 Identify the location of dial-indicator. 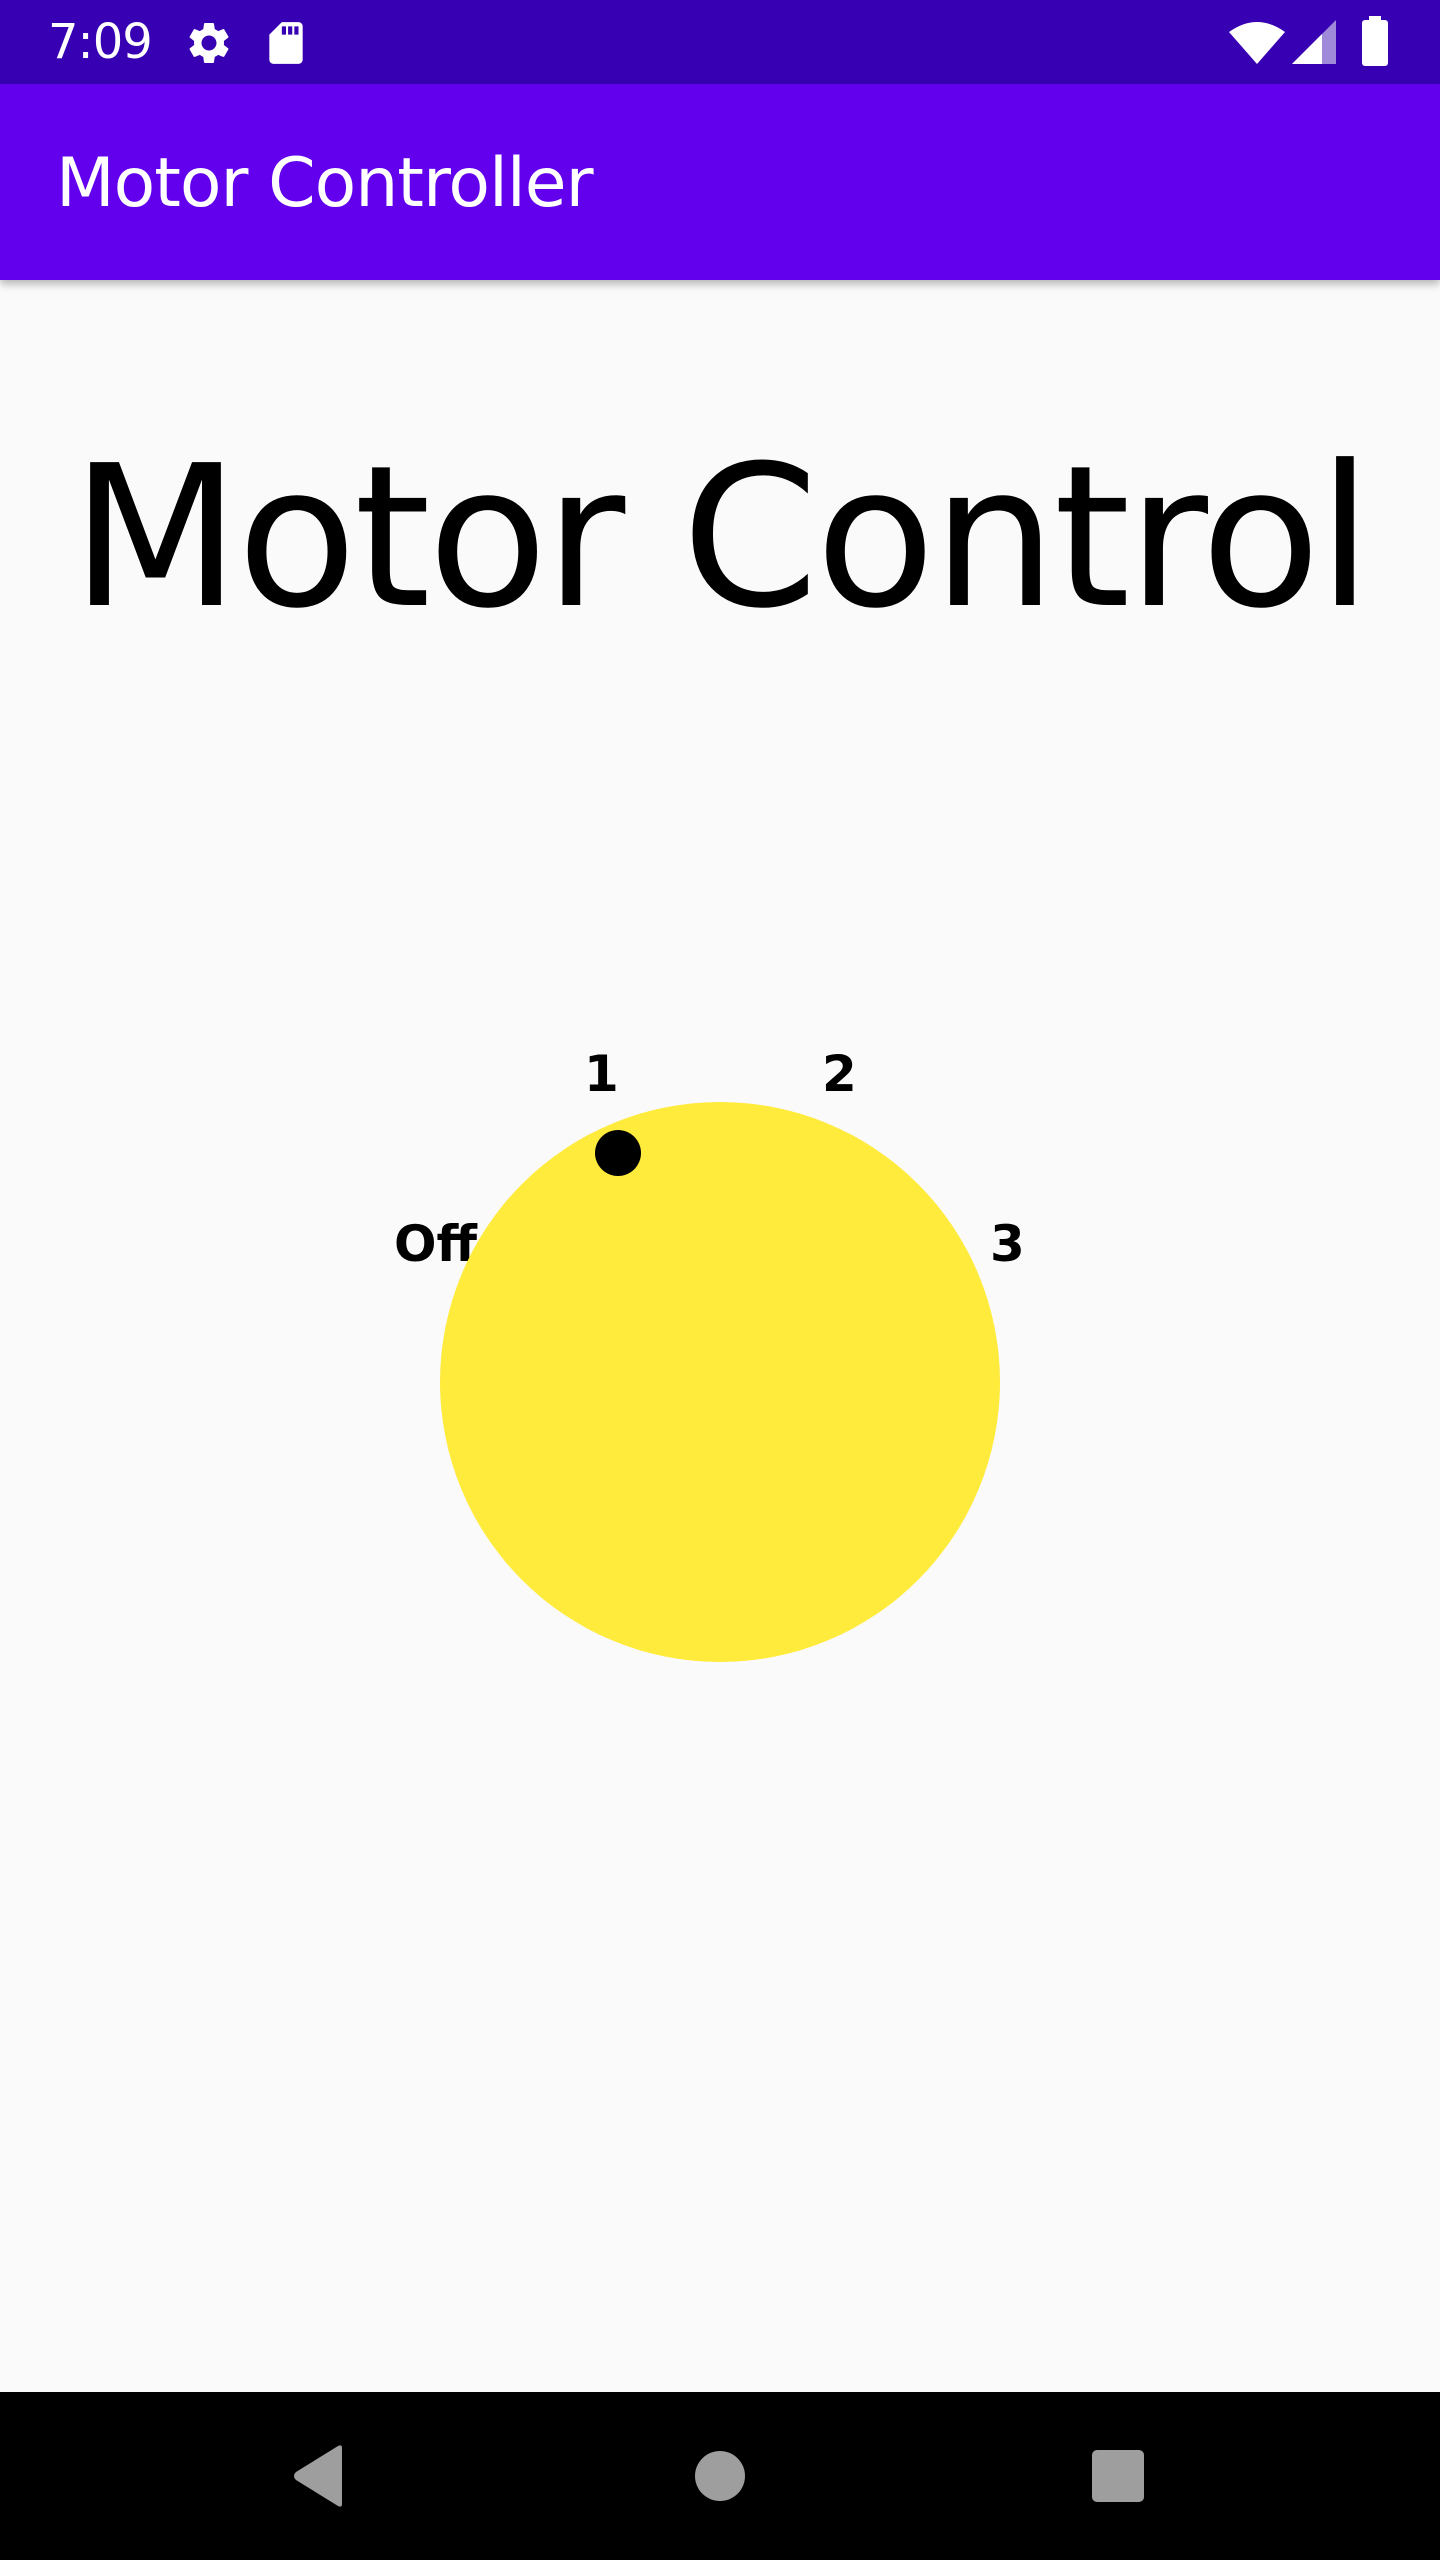
(618, 1153).